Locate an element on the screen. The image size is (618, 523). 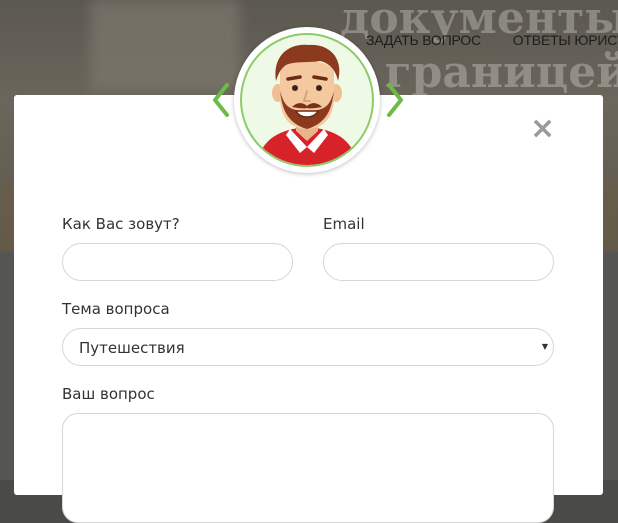
name-label: Как Вас зовут? is located at coordinates (121, 224).